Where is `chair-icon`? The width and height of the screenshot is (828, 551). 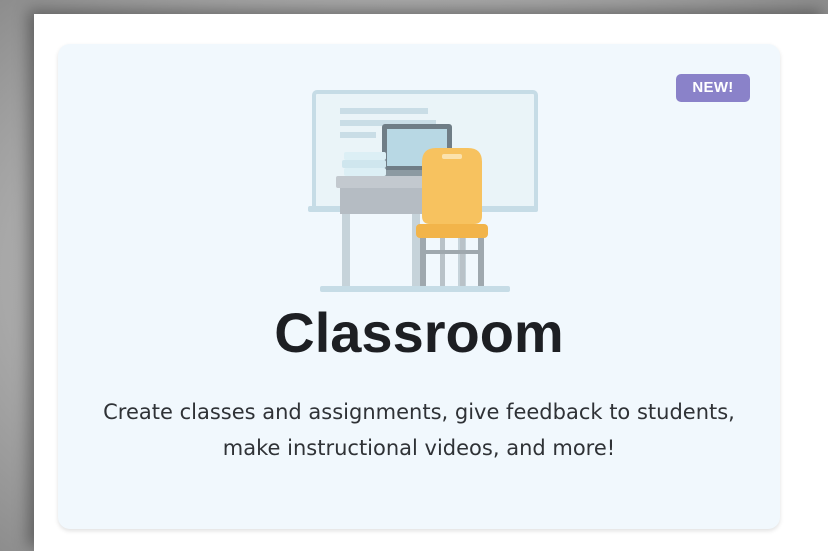 chair-icon is located at coordinates (452, 218).